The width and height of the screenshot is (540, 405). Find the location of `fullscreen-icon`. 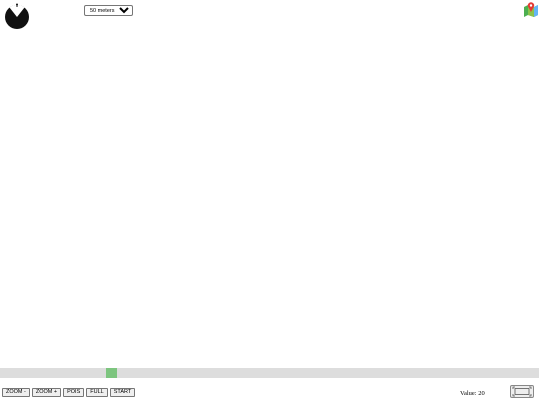

fullscreen-icon is located at coordinates (522, 391).